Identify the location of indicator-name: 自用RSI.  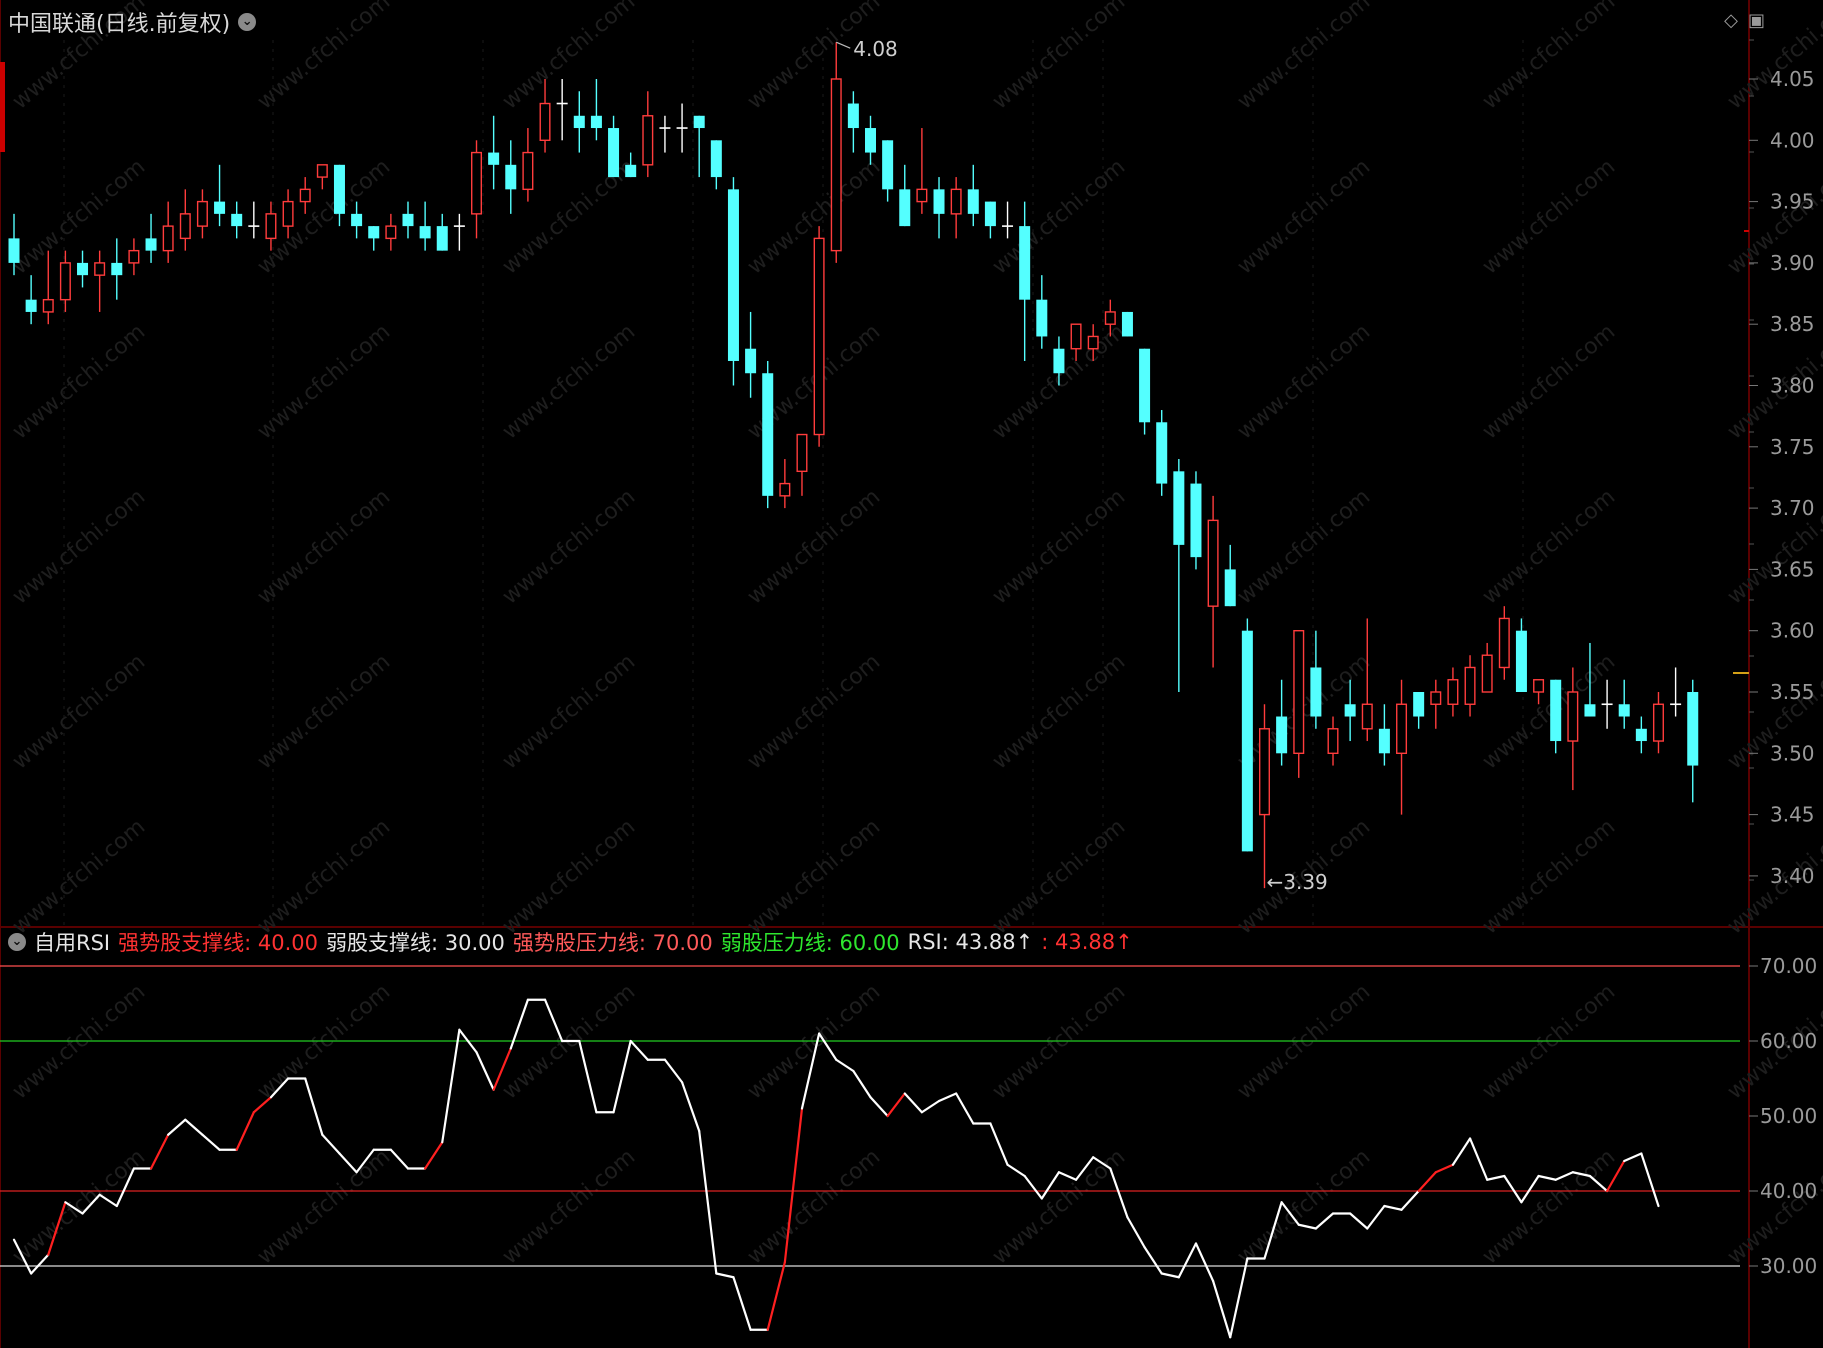
(72, 942).